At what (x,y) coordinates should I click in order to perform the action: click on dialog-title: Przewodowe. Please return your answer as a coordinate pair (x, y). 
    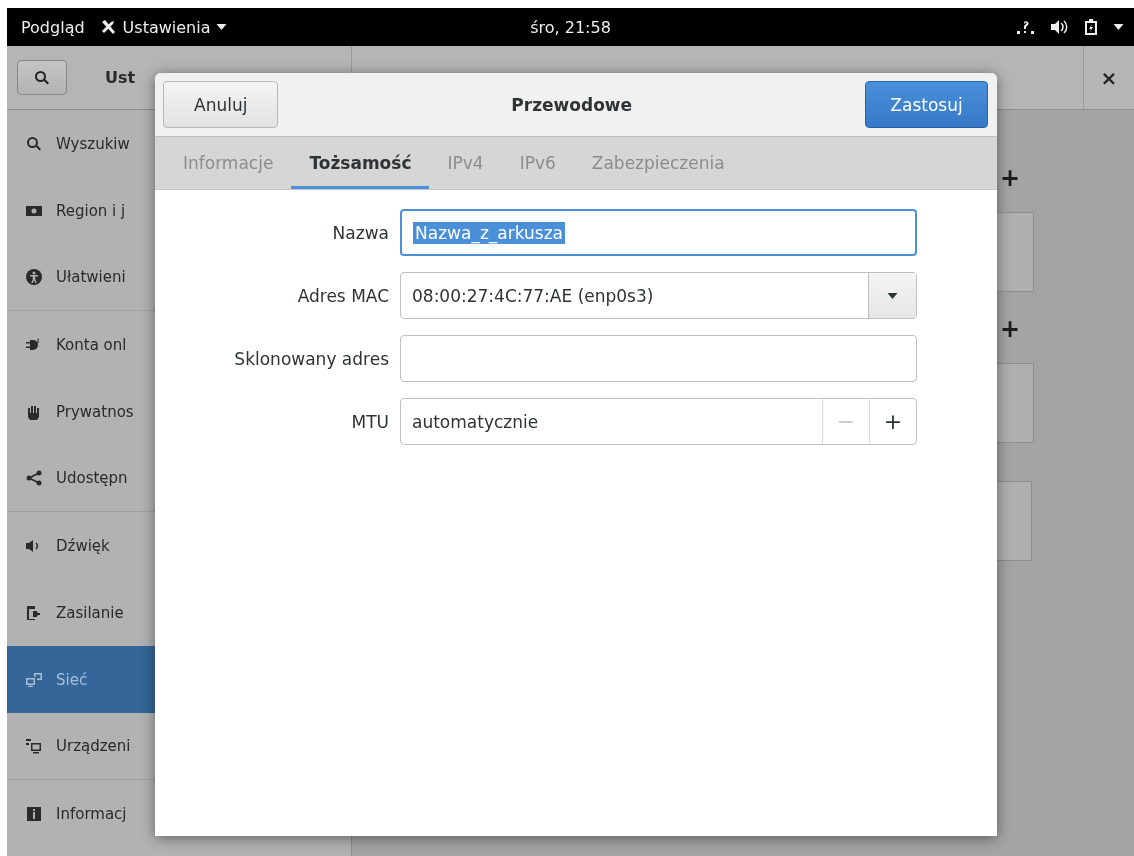
    Looking at the image, I should click on (572, 104).